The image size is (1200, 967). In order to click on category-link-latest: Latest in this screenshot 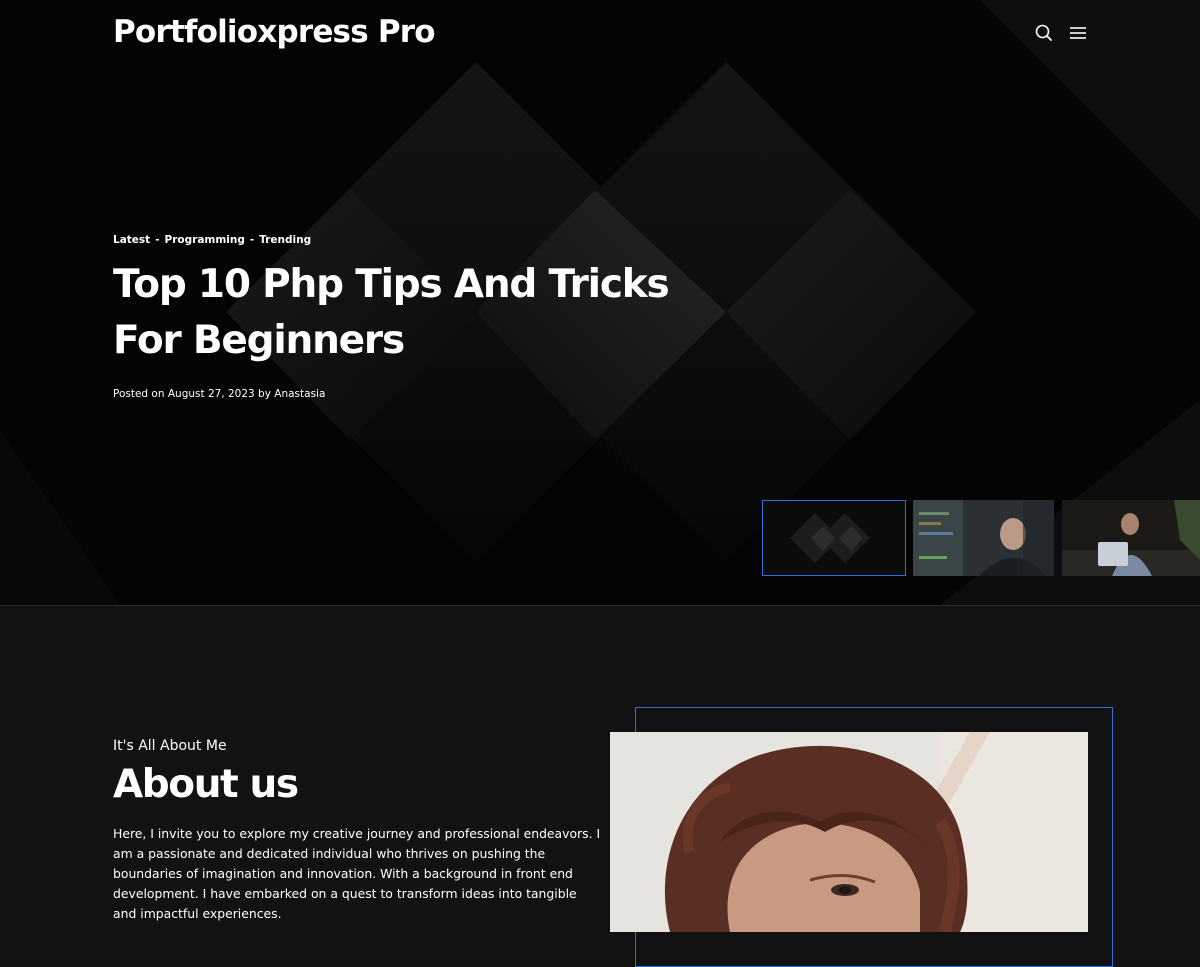, I will do `click(131, 240)`.